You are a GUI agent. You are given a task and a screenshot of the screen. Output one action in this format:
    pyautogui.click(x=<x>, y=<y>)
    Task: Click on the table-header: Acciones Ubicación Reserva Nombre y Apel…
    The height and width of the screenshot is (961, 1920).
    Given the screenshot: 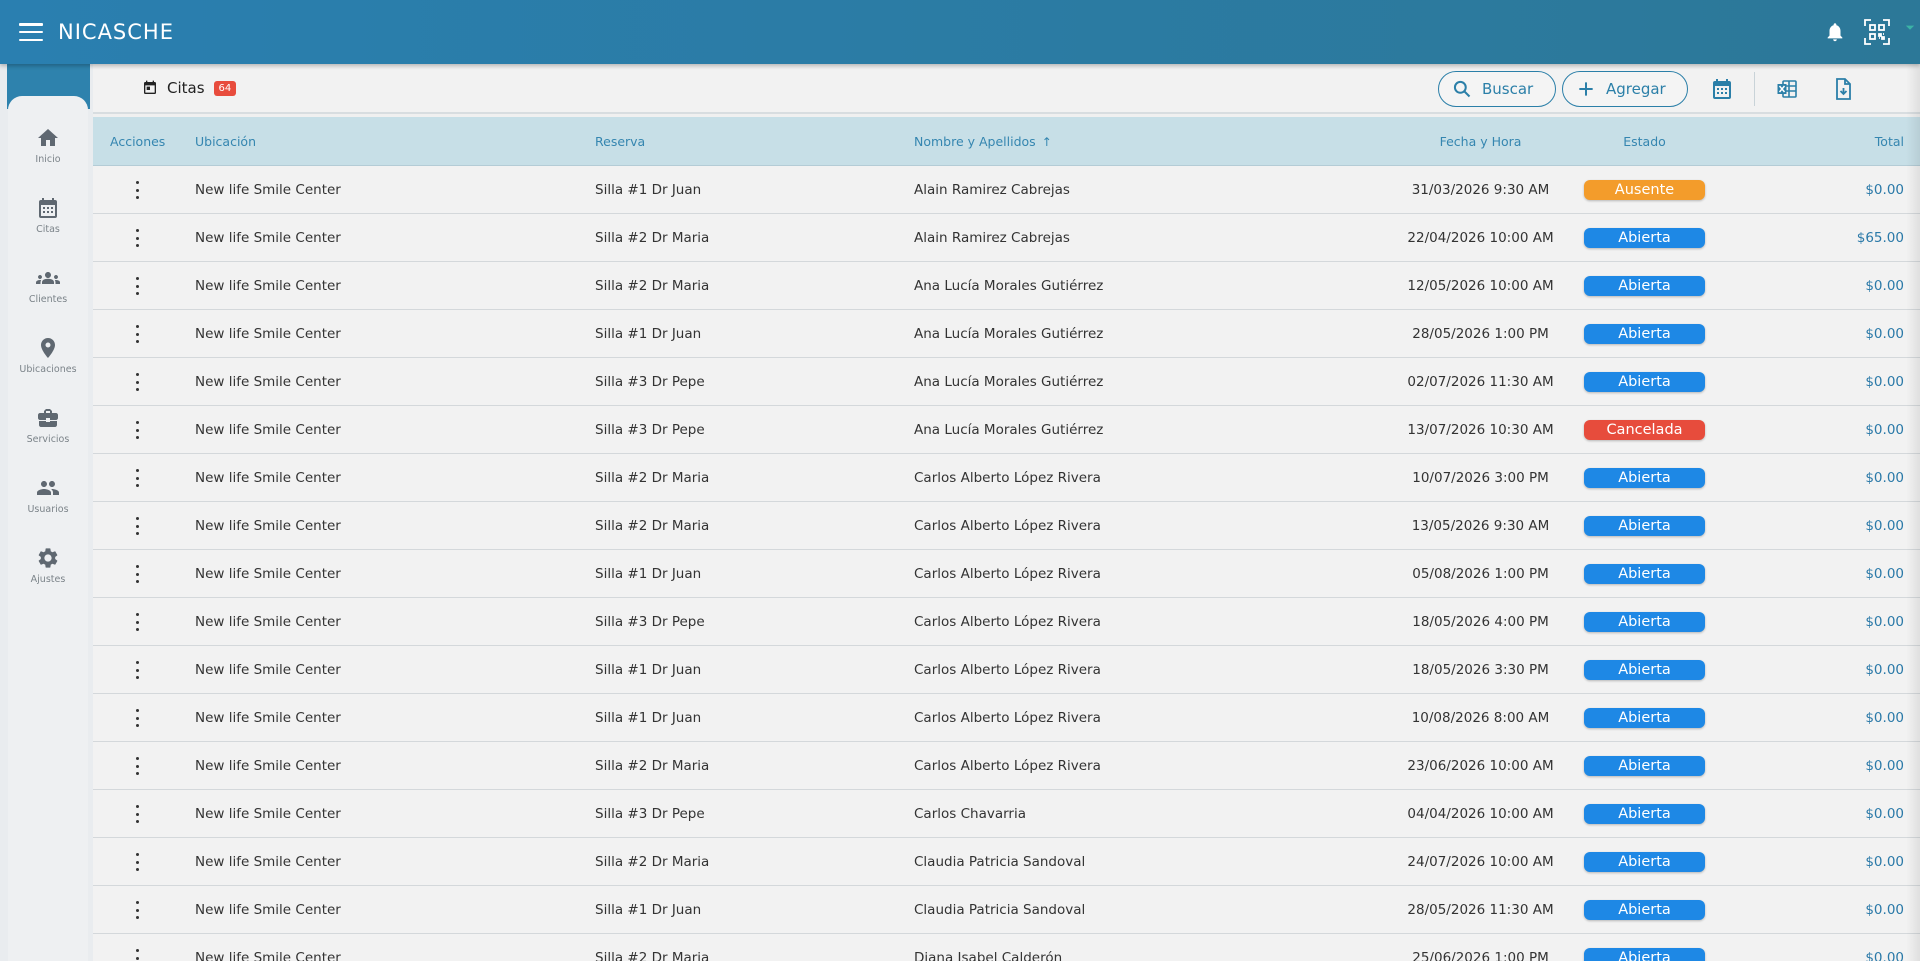 What is the action you would take?
    pyautogui.click(x=1006, y=141)
    